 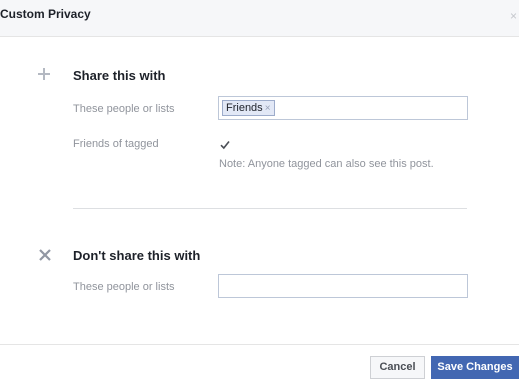 What do you see at coordinates (244, 108) in the screenshot?
I see `token-label: Friends` at bounding box center [244, 108].